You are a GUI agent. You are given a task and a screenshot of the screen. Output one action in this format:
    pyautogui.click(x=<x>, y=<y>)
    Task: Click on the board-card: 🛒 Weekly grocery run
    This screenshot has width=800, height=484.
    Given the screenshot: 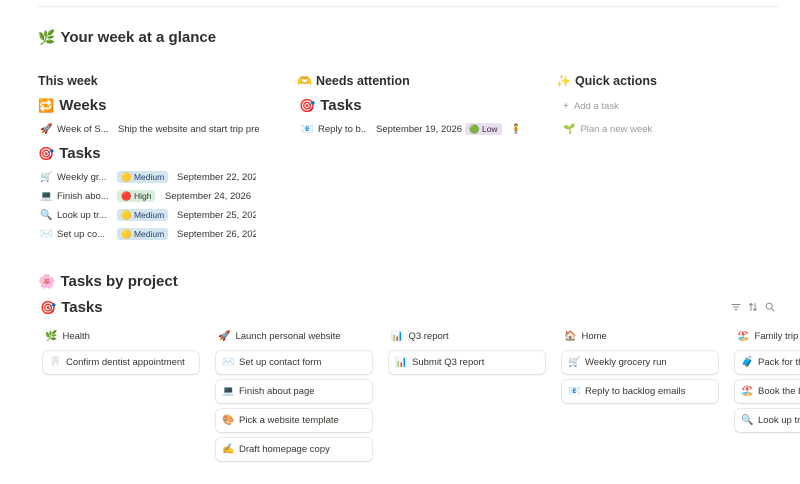 What is the action you would take?
    pyautogui.click(x=640, y=362)
    